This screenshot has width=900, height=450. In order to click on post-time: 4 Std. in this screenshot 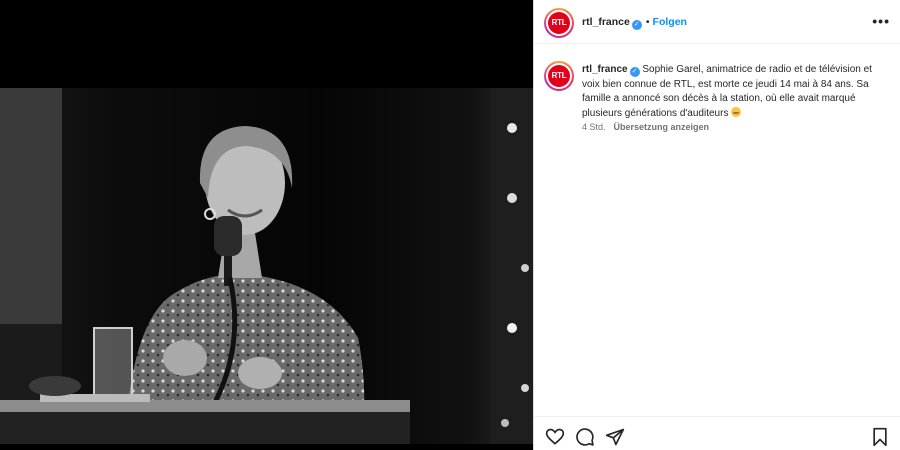, I will do `click(594, 127)`.